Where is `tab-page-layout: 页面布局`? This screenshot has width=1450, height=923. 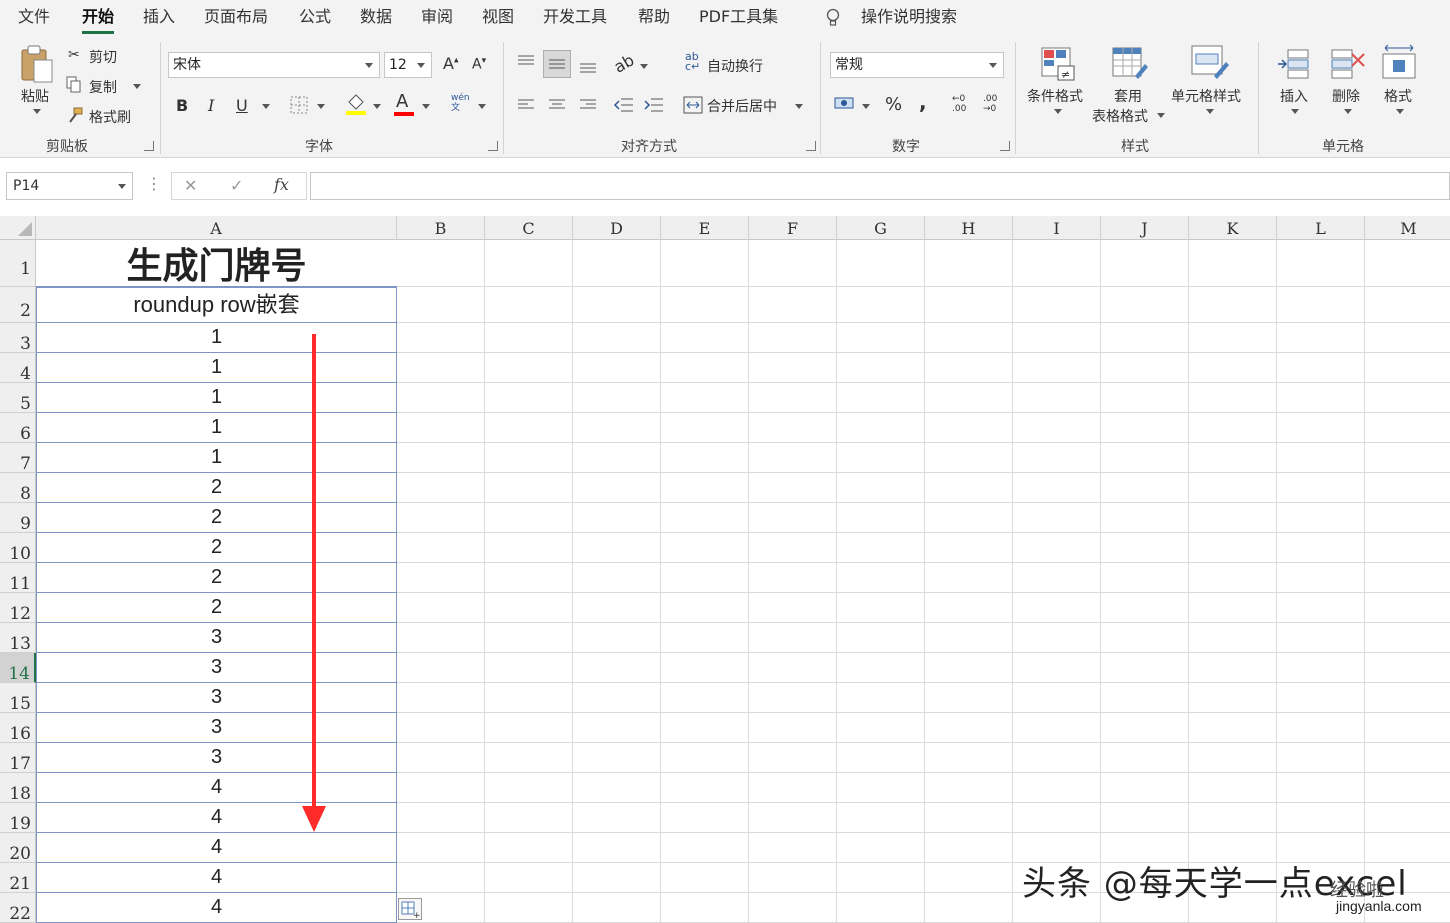
tab-page-layout: 页面布局 is located at coordinates (236, 20).